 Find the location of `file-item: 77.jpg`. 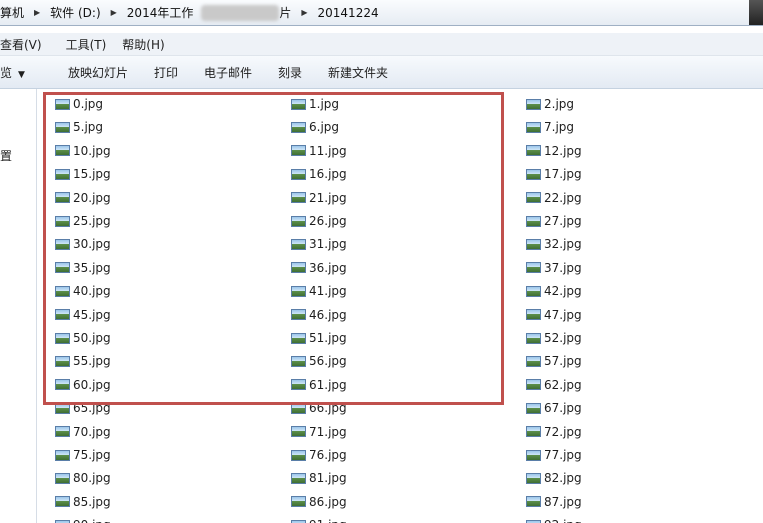

file-item: 77.jpg is located at coordinates (554, 455).